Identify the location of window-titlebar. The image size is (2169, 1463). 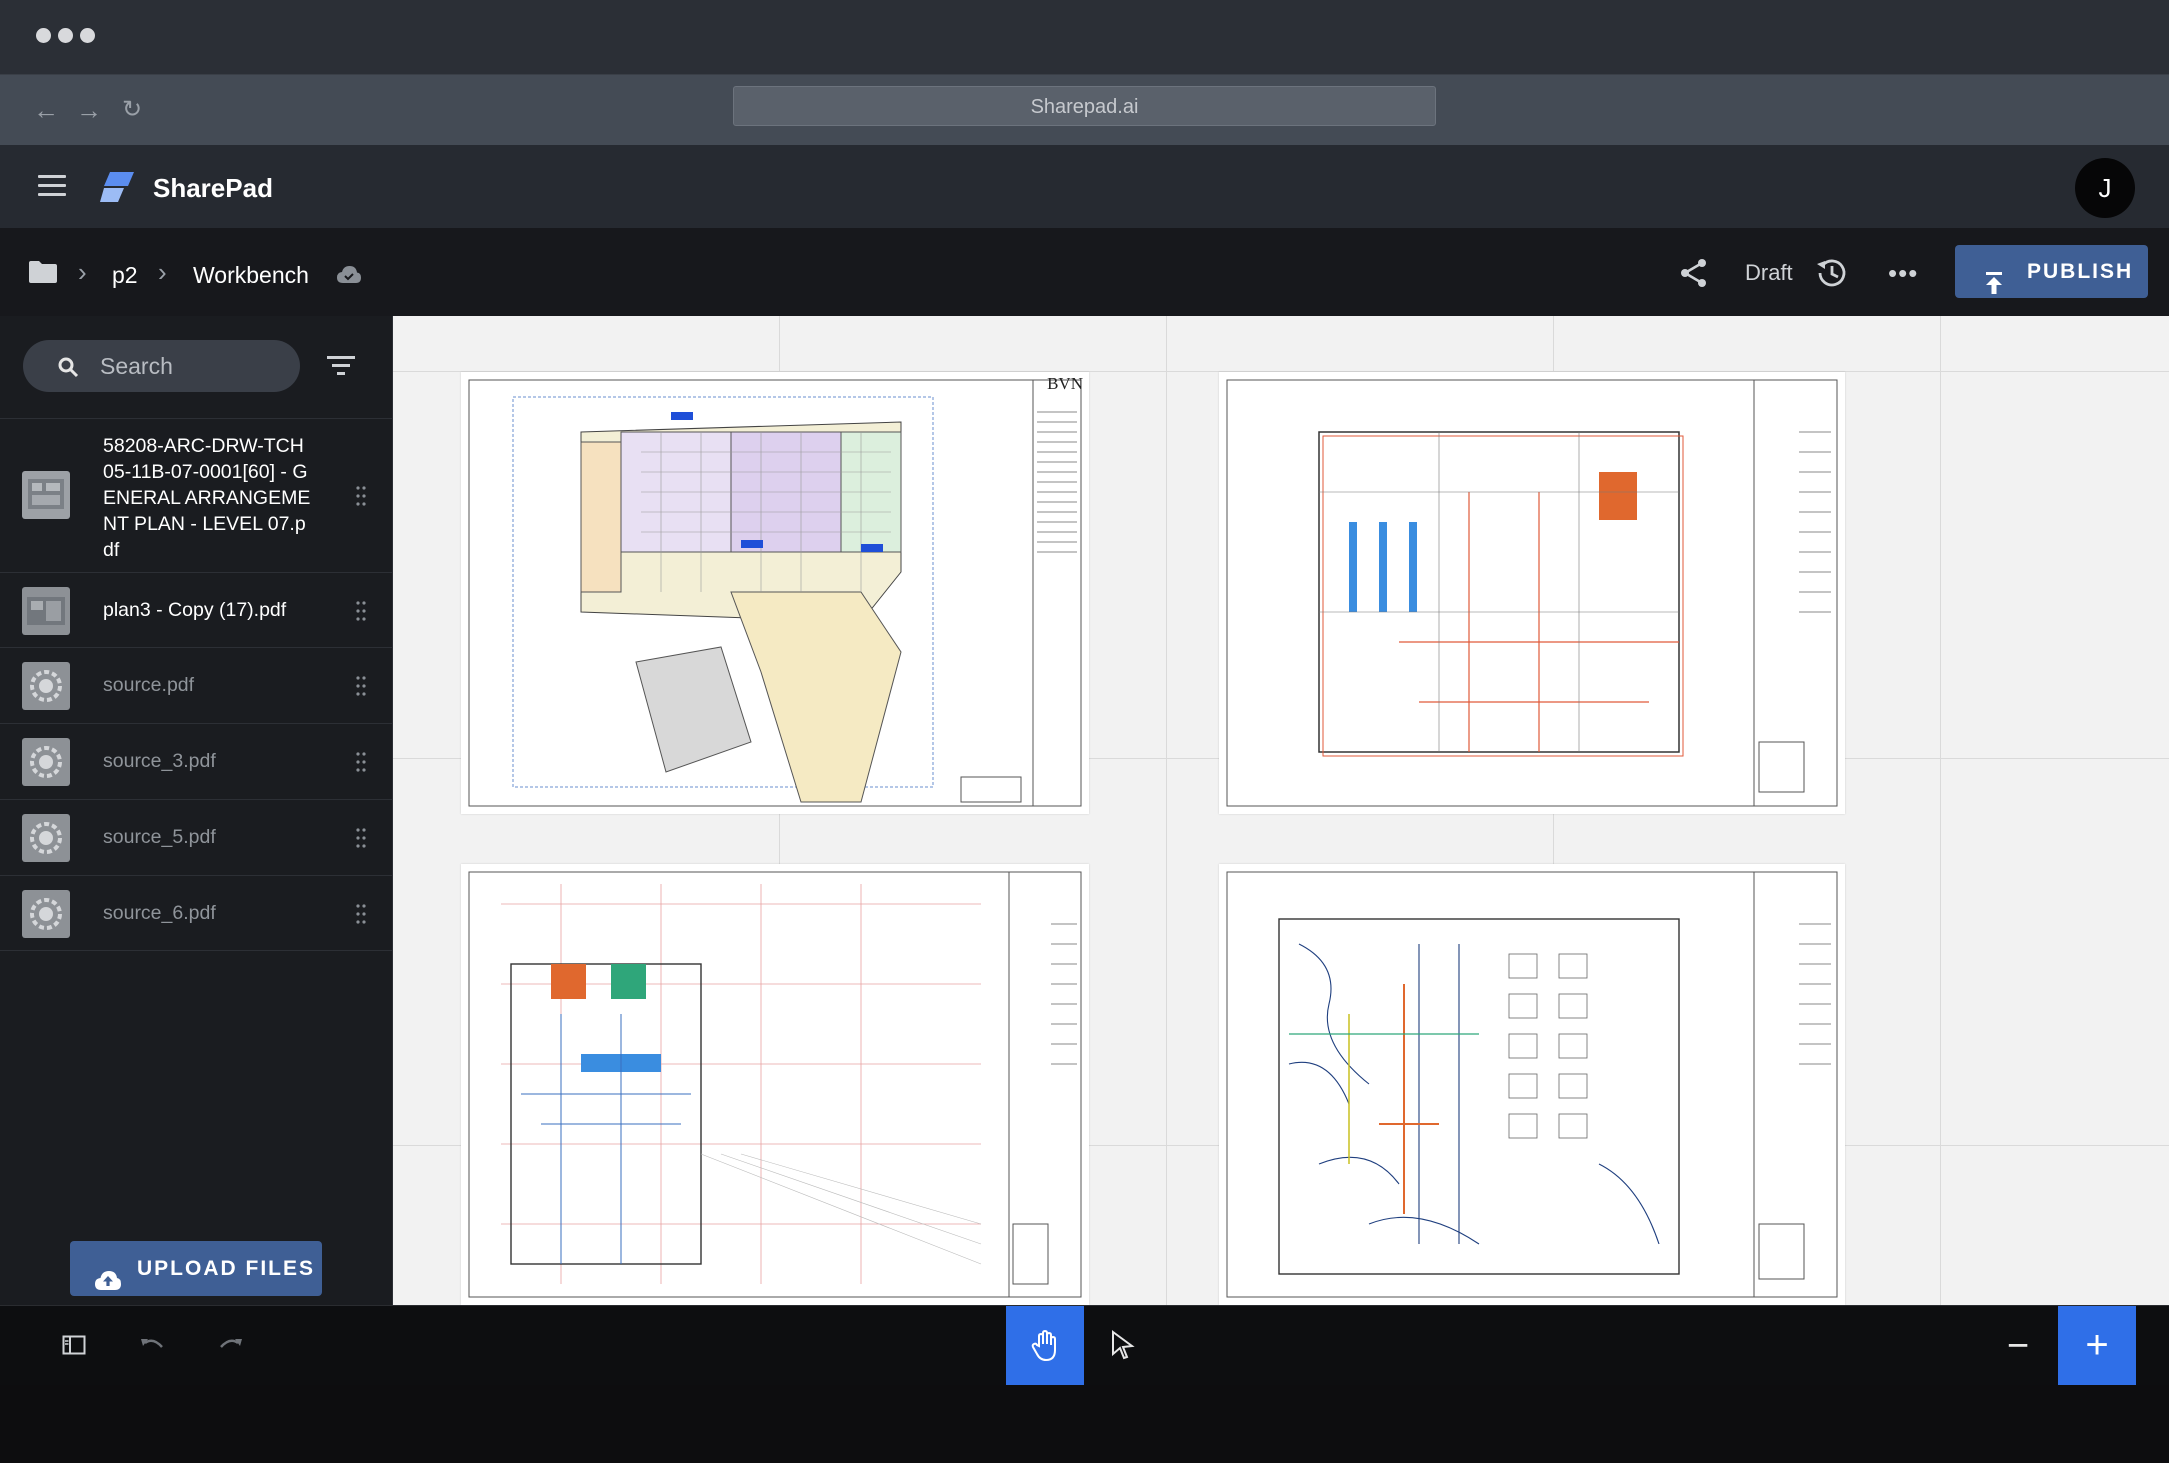
(1084, 37).